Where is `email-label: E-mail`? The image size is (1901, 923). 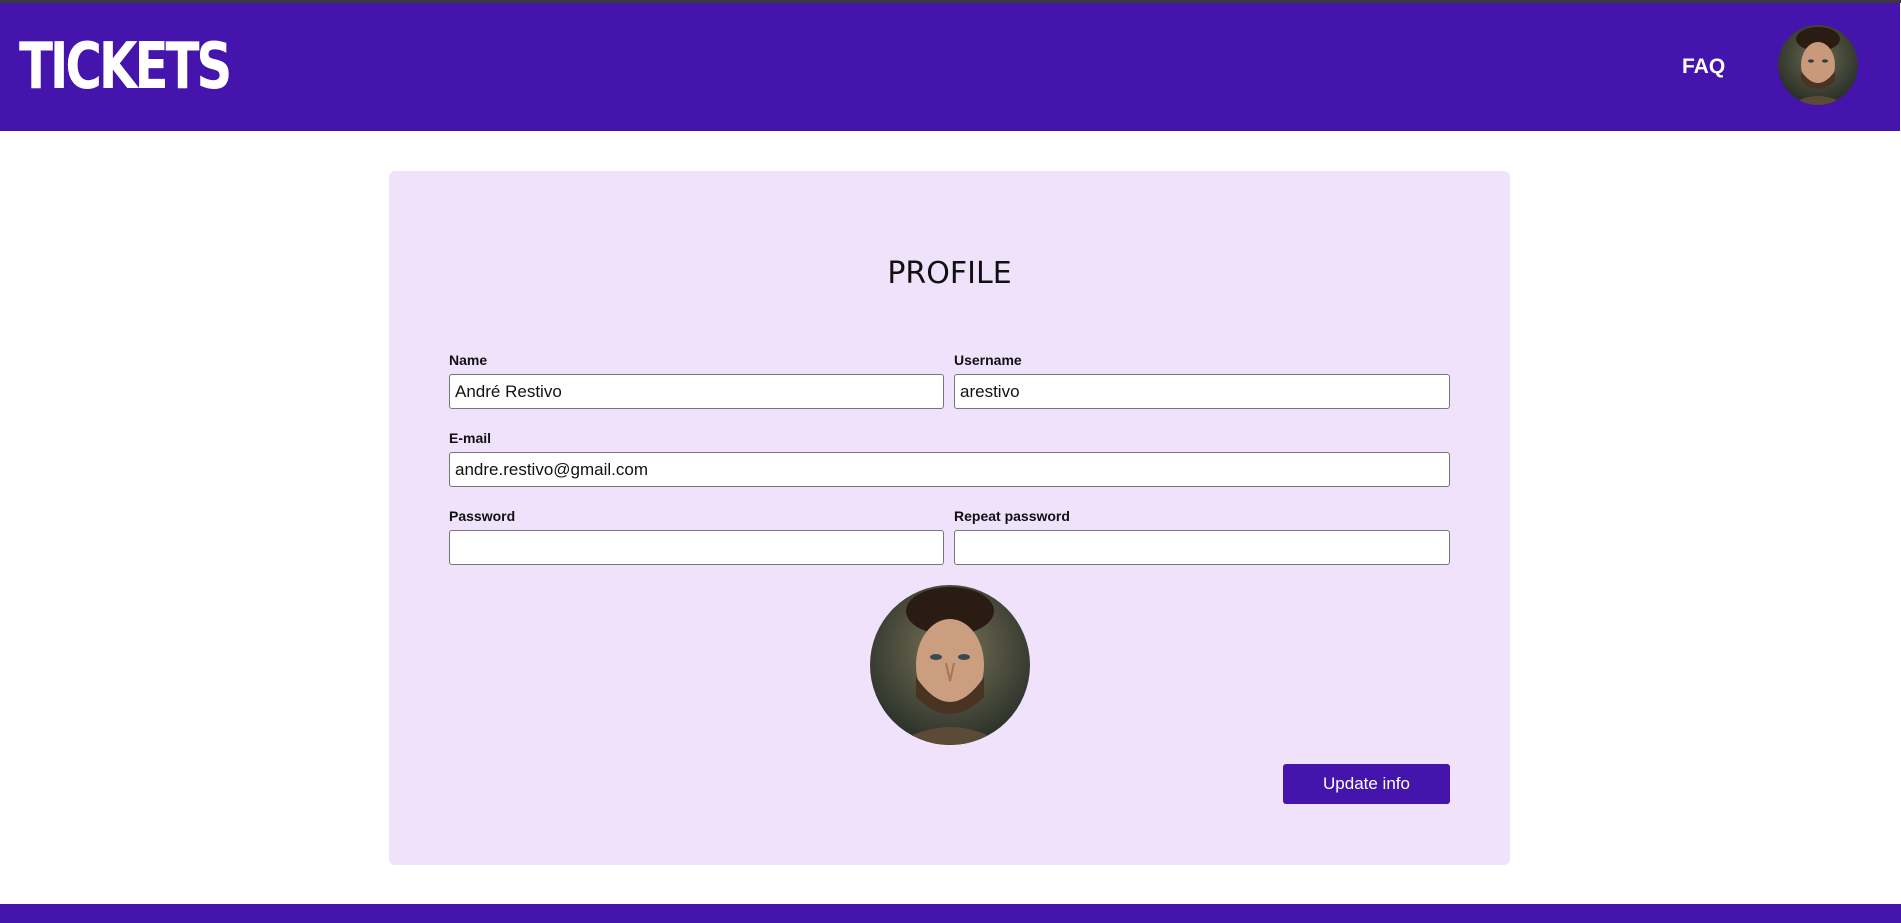
email-label: E-mail is located at coordinates (470, 438).